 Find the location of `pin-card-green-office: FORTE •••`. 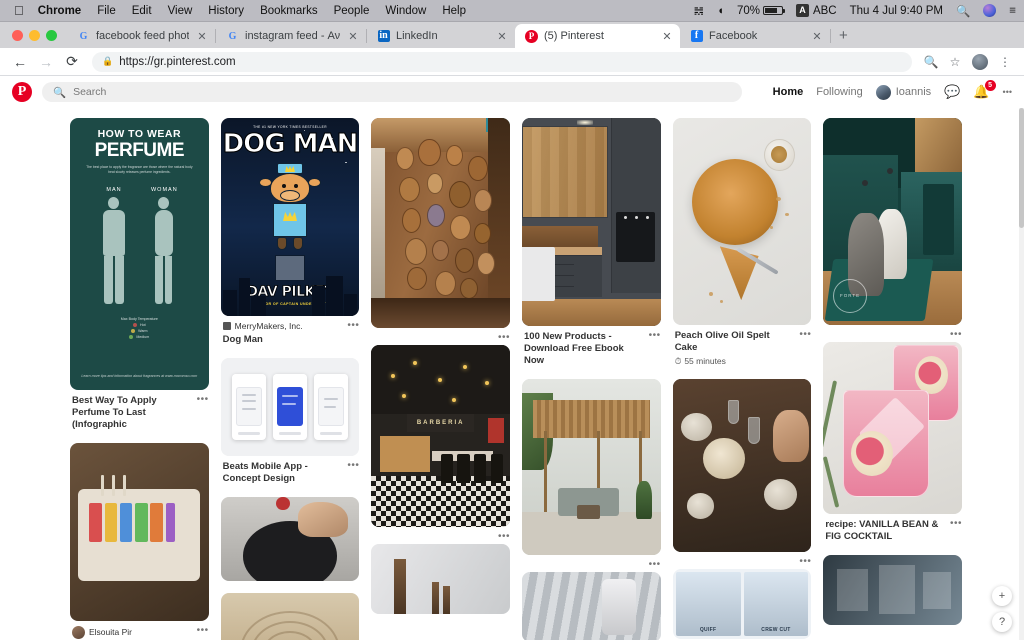

pin-card-green-office: FORTE ••• is located at coordinates (893, 229).